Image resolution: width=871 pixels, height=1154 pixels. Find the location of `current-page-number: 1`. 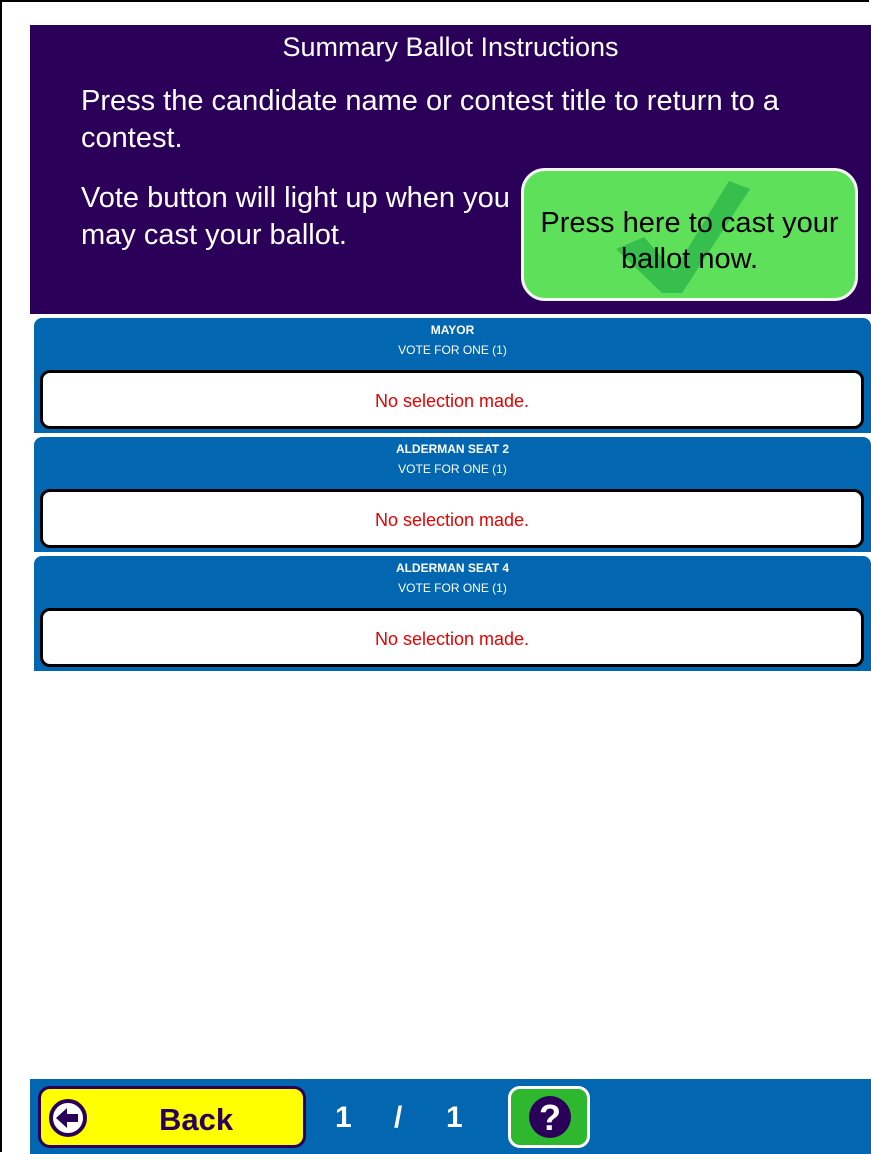

current-page-number: 1 is located at coordinates (343, 1117).